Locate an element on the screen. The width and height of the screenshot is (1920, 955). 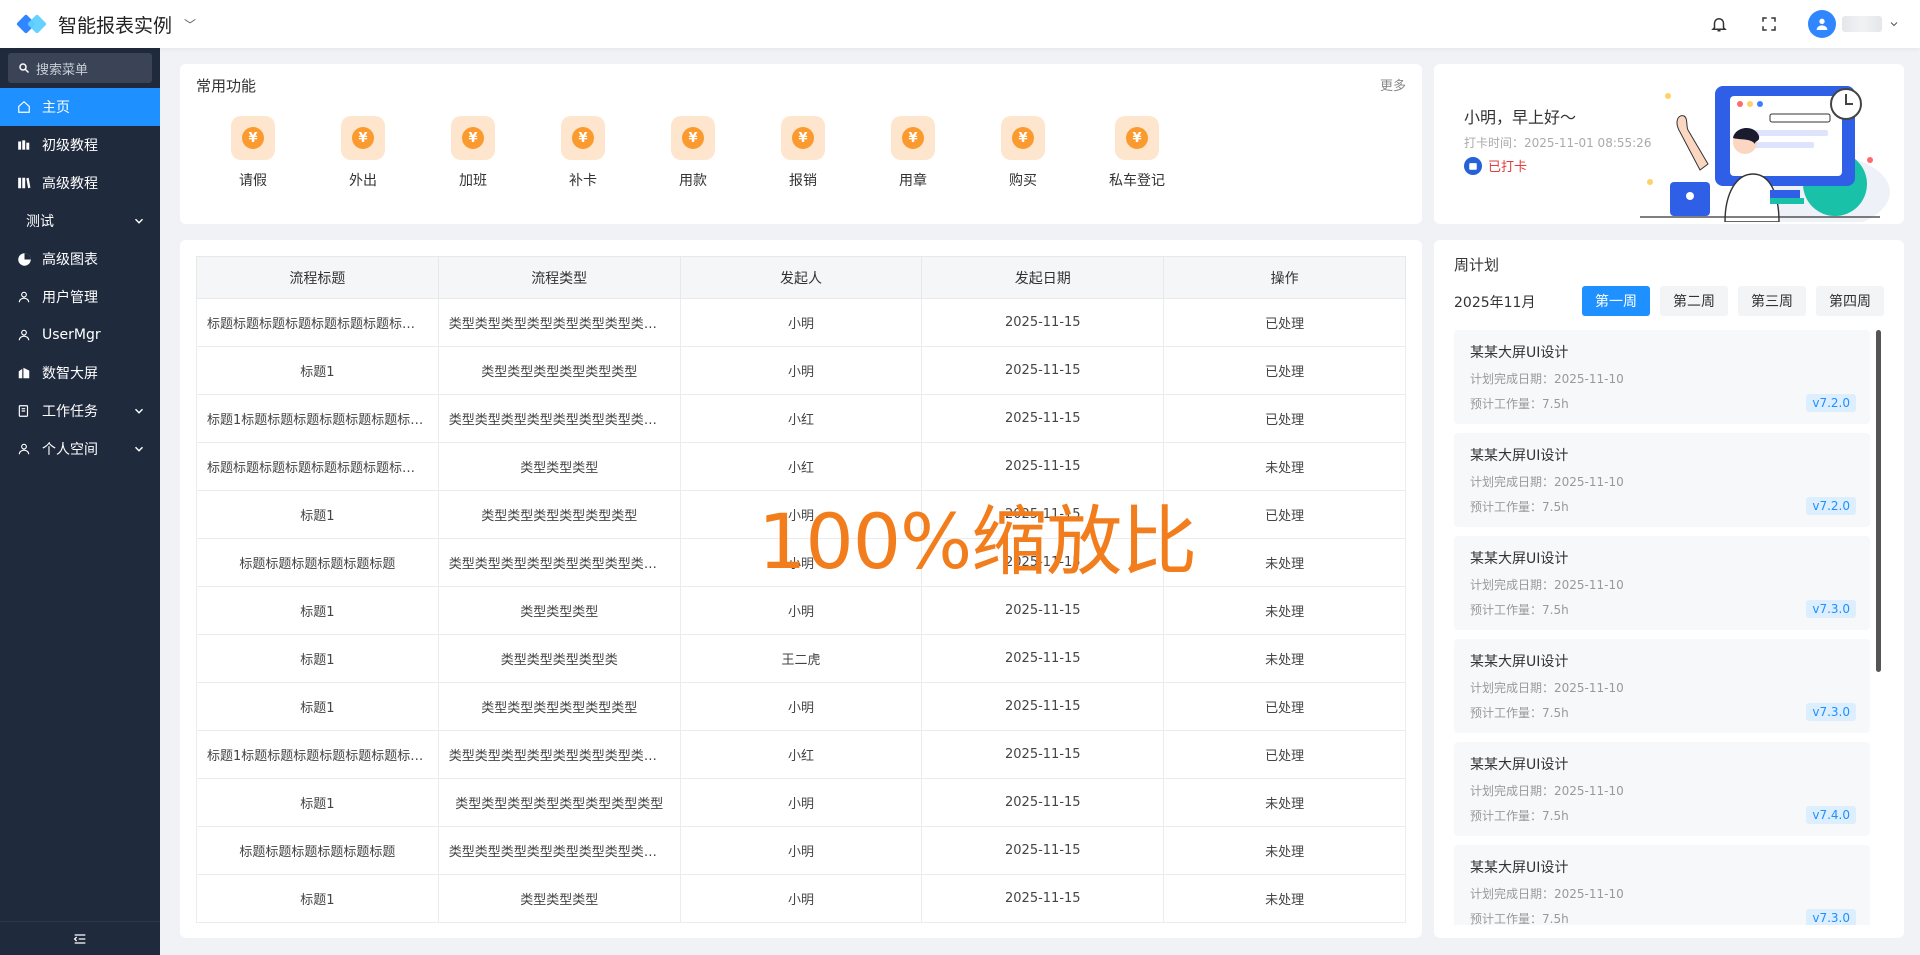
column-header: 流程标题 is located at coordinates (317, 277).